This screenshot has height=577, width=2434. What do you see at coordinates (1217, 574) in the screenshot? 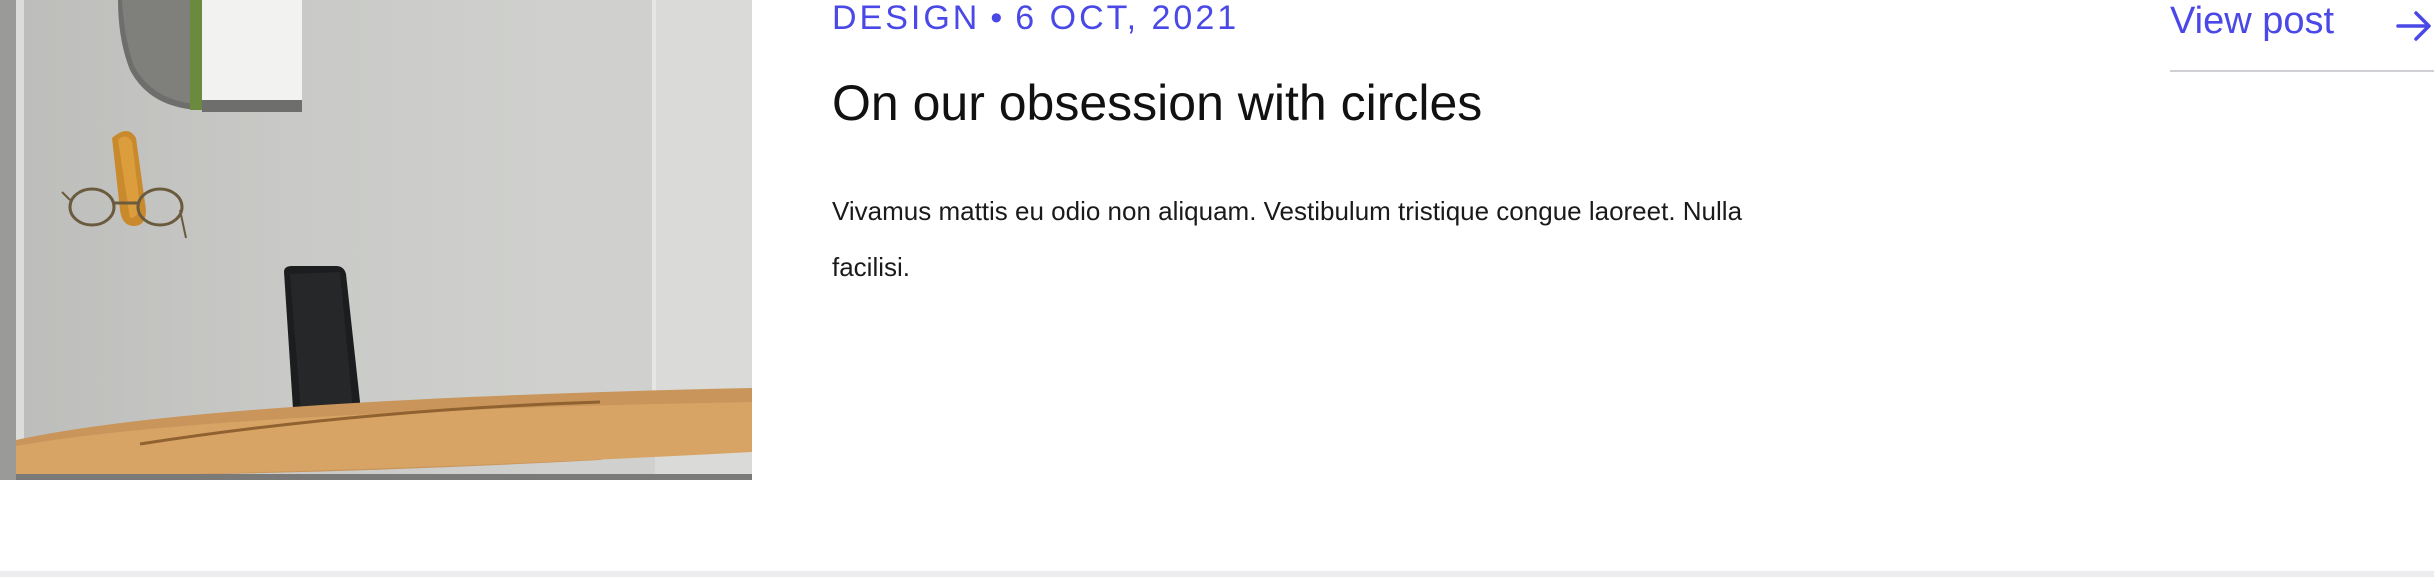
I see `section-divider` at bounding box center [1217, 574].